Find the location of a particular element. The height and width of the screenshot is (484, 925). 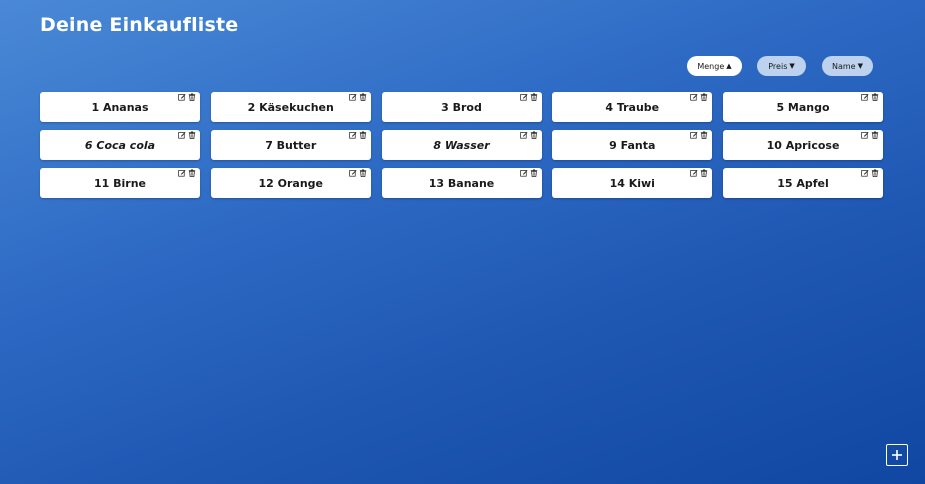

sort-name-button: Name ▼ is located at coordinates (847, 66).